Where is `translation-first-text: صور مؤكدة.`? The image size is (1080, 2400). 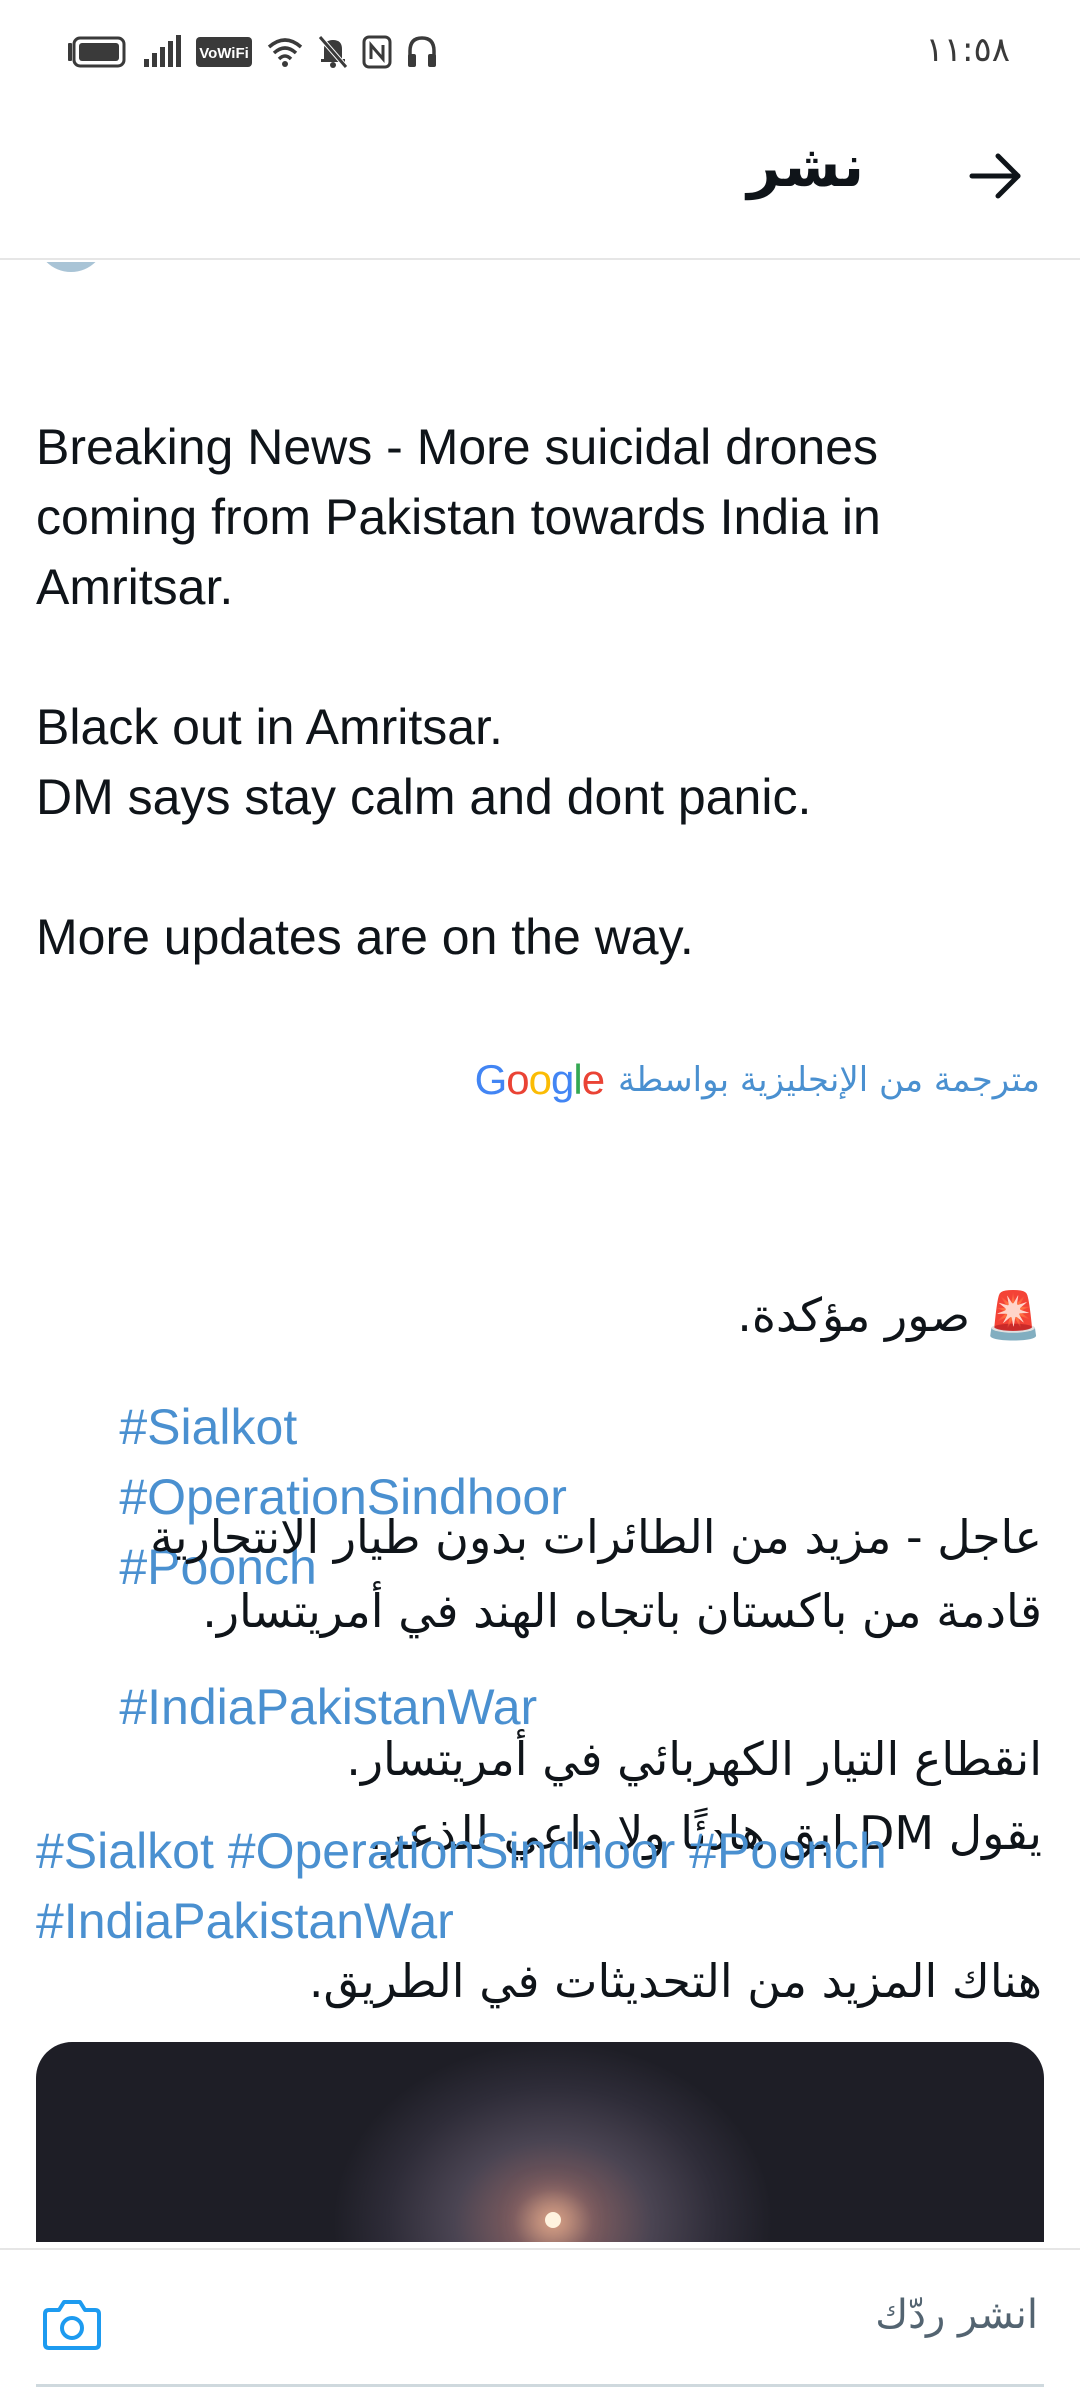
translation-first-text: صور مؤكدة. is located at coordinates (854, 1315).